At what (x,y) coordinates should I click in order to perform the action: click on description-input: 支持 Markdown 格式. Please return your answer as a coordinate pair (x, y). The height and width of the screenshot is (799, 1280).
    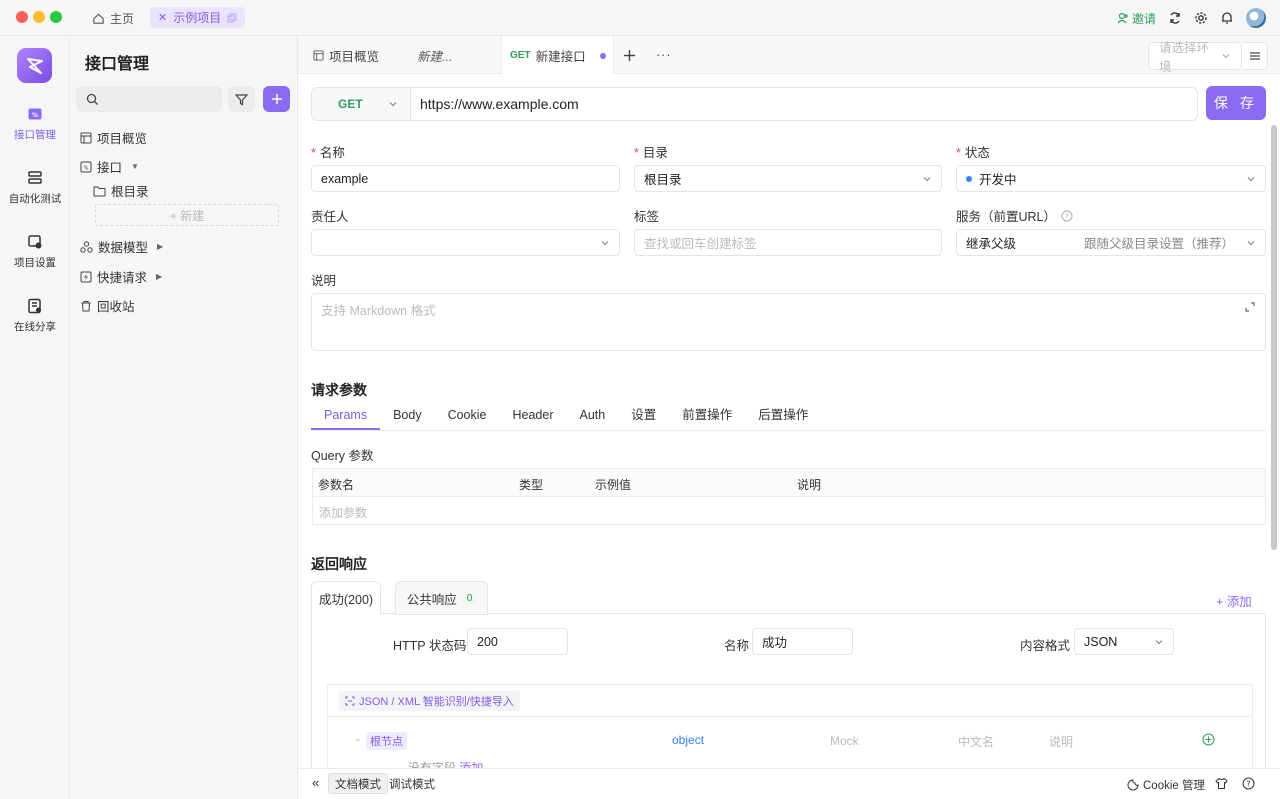
    Looking at the image, I should click on (788, 322).